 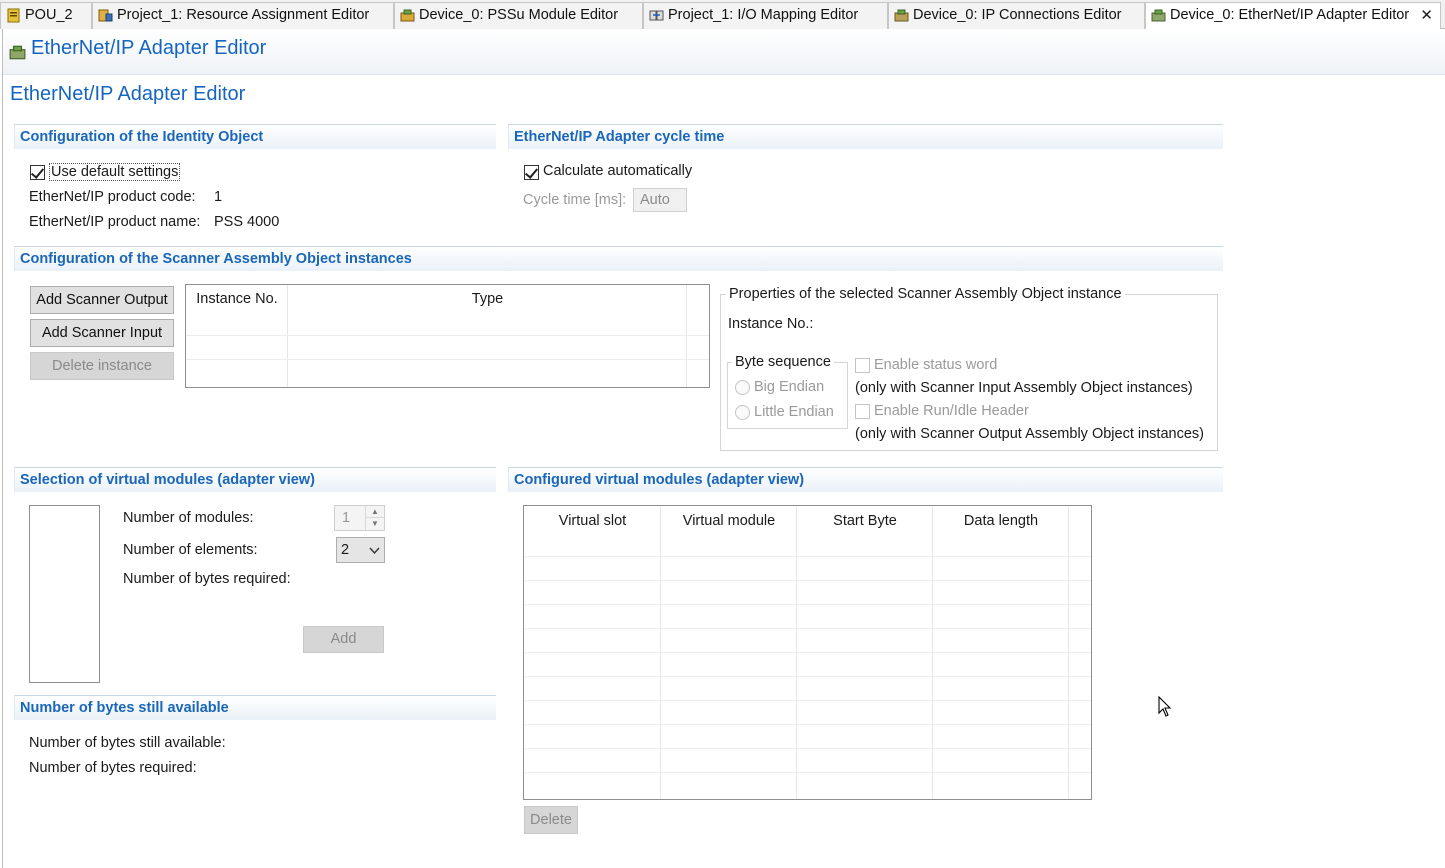 I want to click on product-name-label: EtherNet/IP product name:, so click(x=115, y=222).